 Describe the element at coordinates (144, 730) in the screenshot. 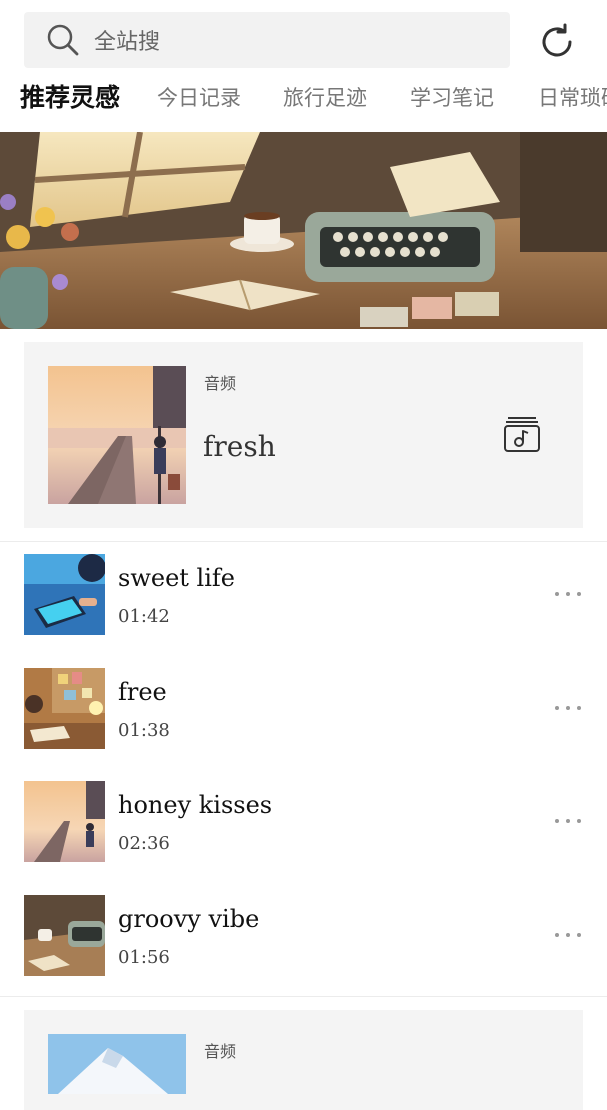

I see `track-duration: 01:38` at that location.